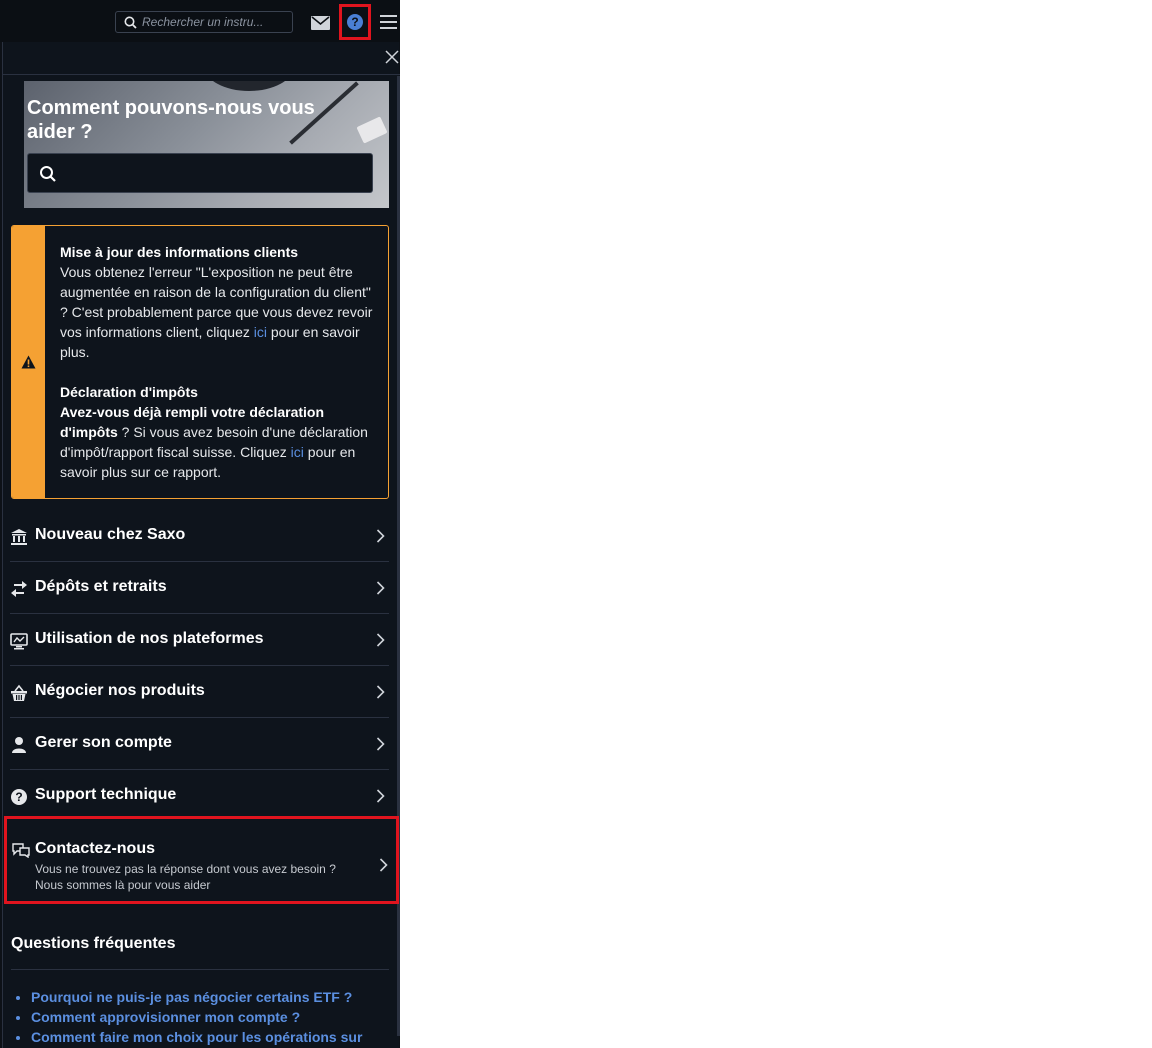 This screenshot has height=1048, width=1152. I want to click on bank-icon, so click(19, 537).